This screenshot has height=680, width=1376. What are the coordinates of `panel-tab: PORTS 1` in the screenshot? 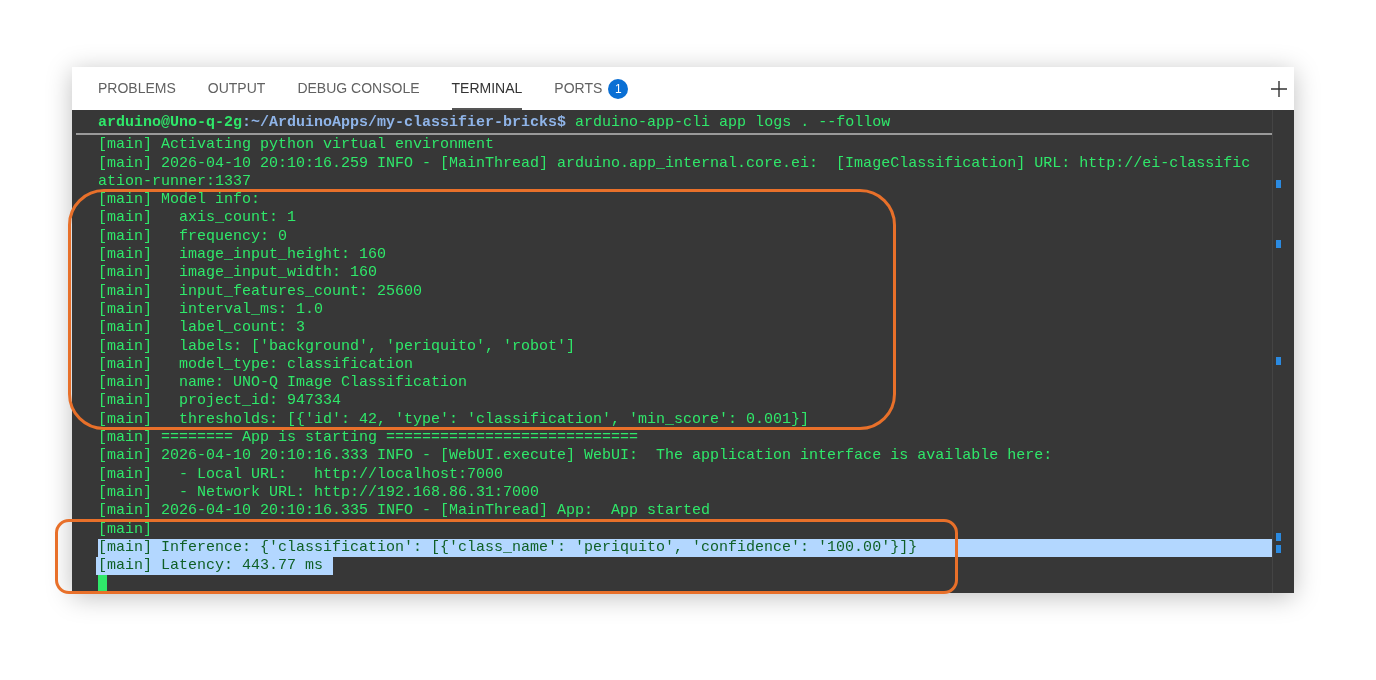 It's located at (591, 88).